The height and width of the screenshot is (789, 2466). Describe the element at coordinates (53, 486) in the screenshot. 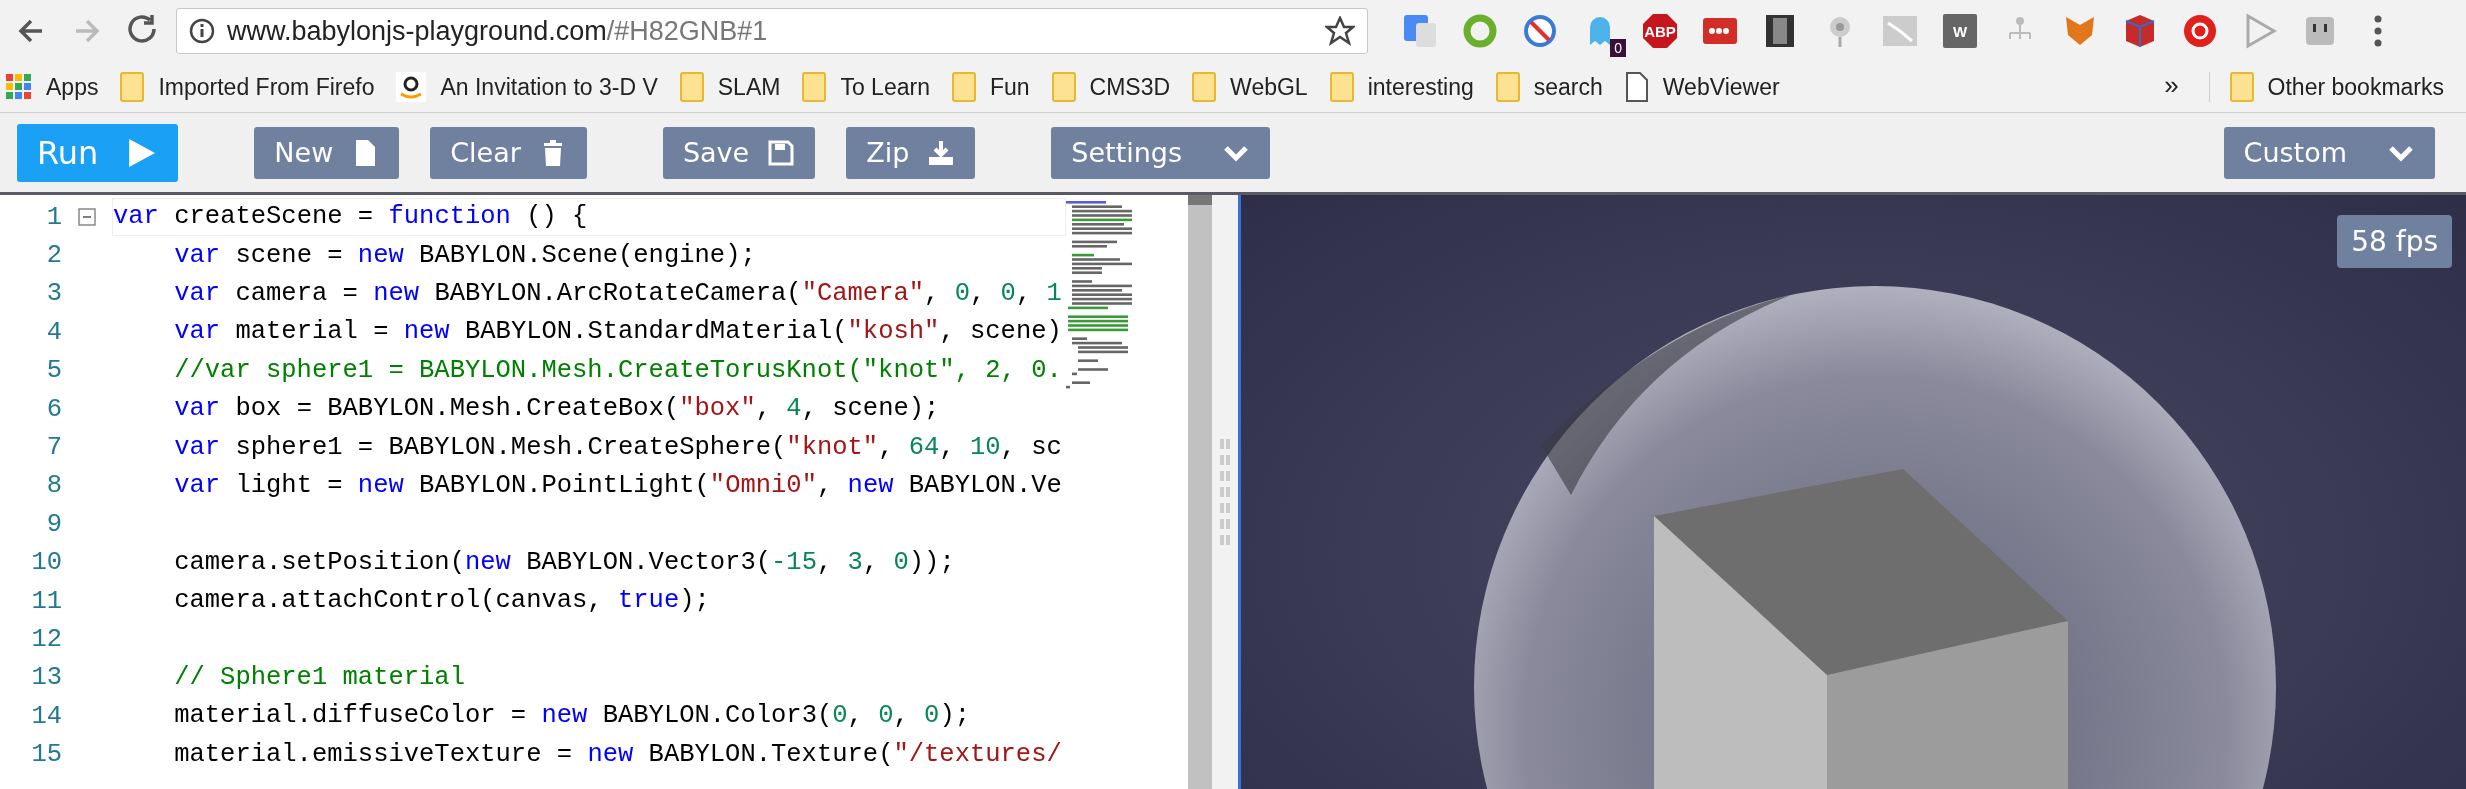

I see `line-number: 8` at that location.